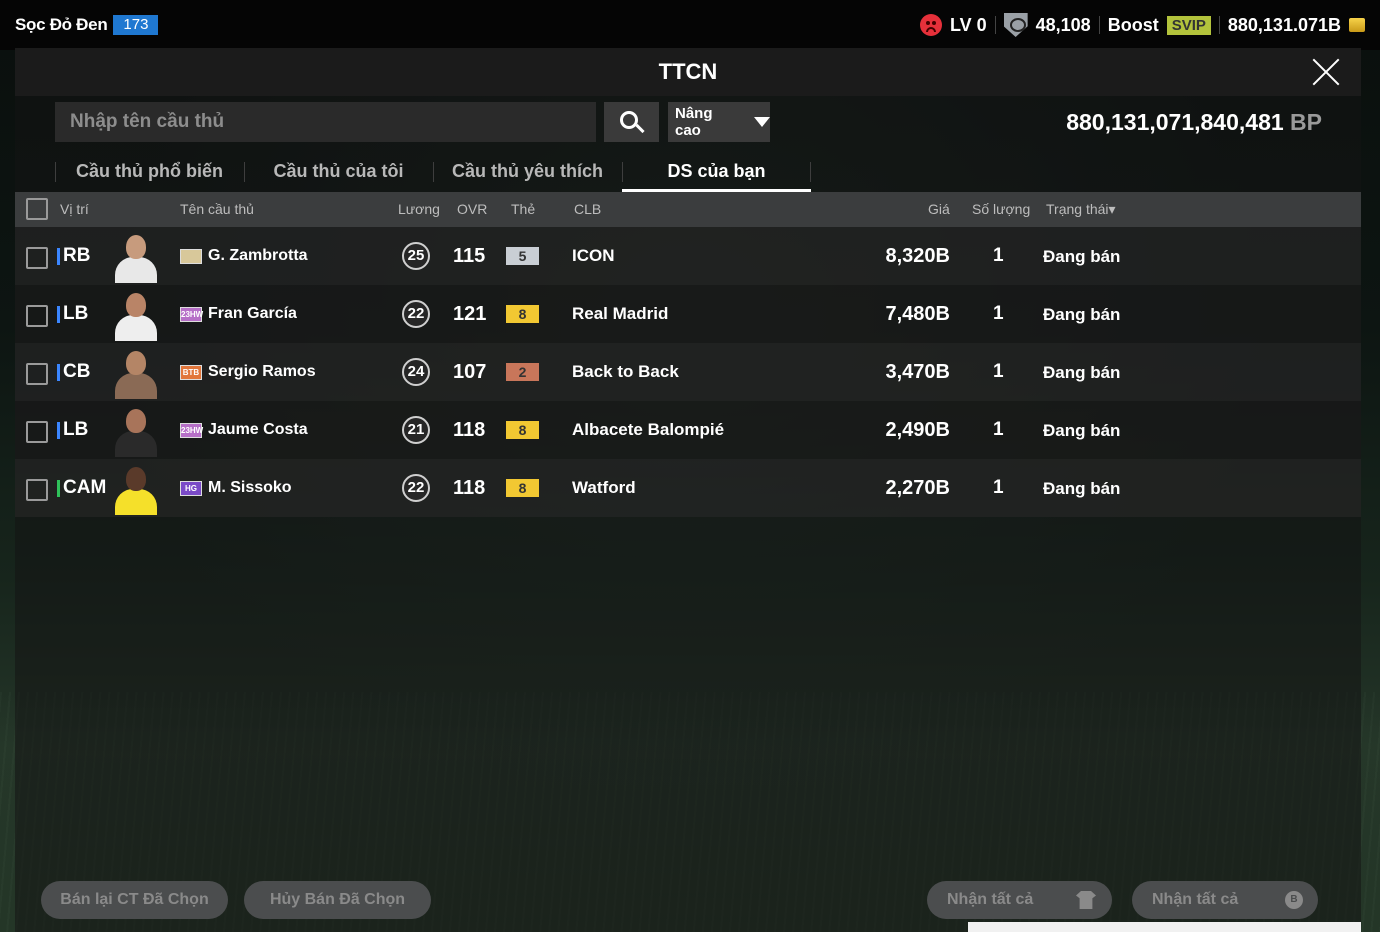 The height and width of the screenshot is (932, 1380). What do you see at coordinates (625, 371) in the screenshot?
I see `club-name: Back to Back` at bounding box center [625, 371].